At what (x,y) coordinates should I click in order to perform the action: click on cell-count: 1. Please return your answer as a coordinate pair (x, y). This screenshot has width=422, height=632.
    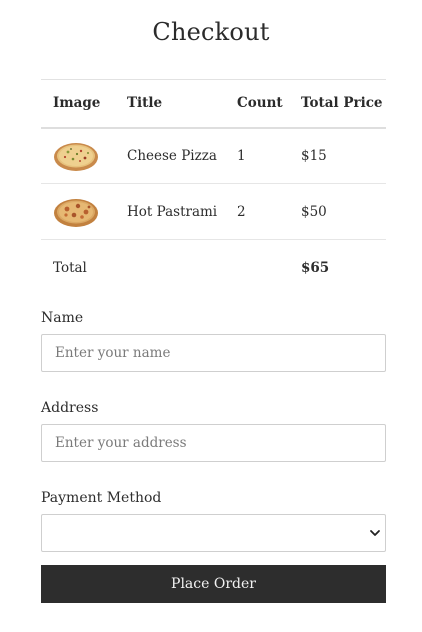
    Looking at the image, I should click on (241, 155).